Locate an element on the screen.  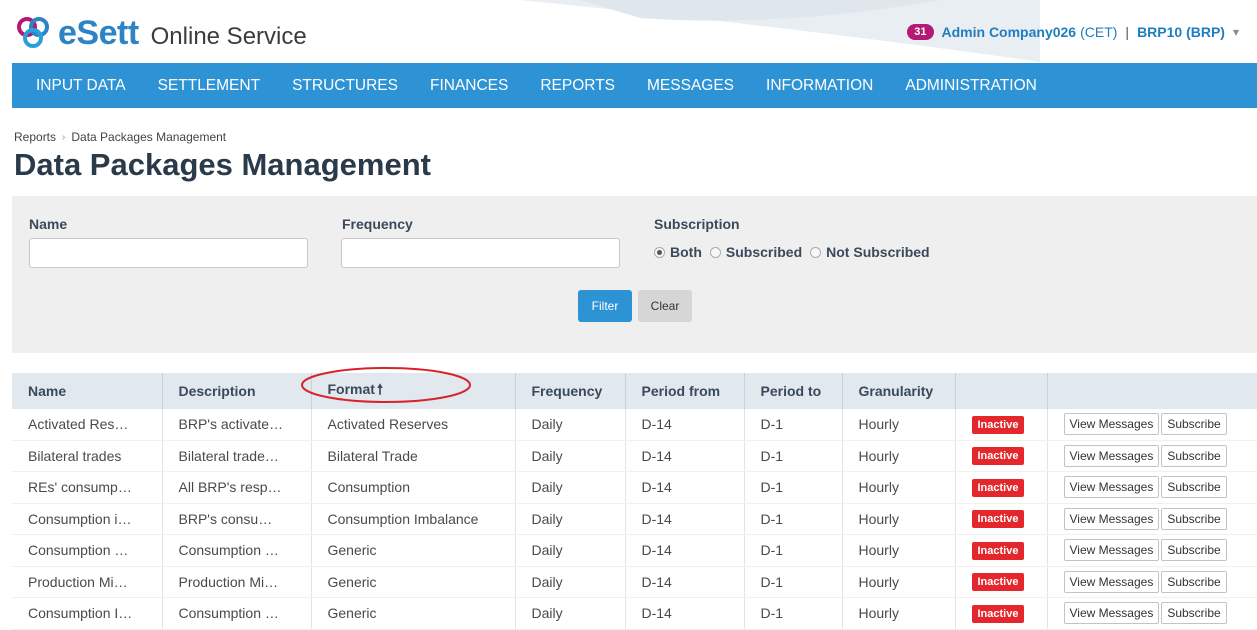
column-header-description: Description is located at coordinates (237, 391).